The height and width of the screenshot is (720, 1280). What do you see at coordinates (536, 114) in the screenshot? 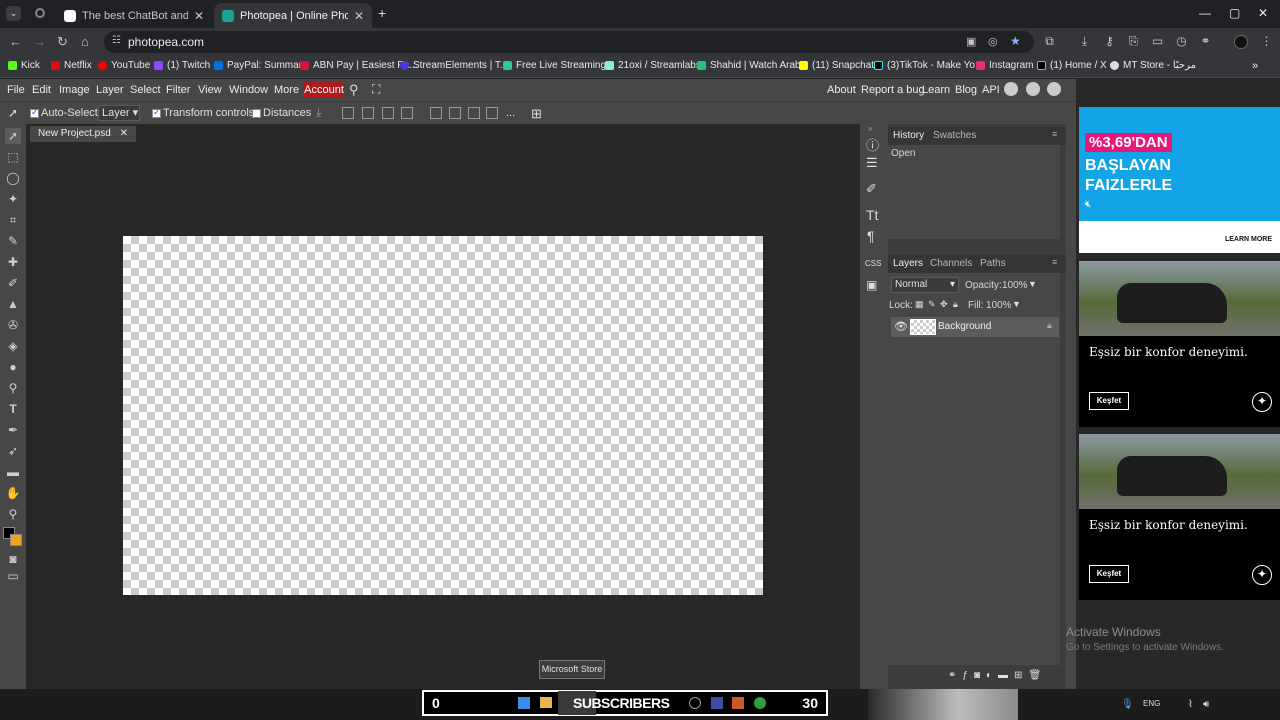
I see `grid-icon: ⊞` at bounding box center [536, 114].